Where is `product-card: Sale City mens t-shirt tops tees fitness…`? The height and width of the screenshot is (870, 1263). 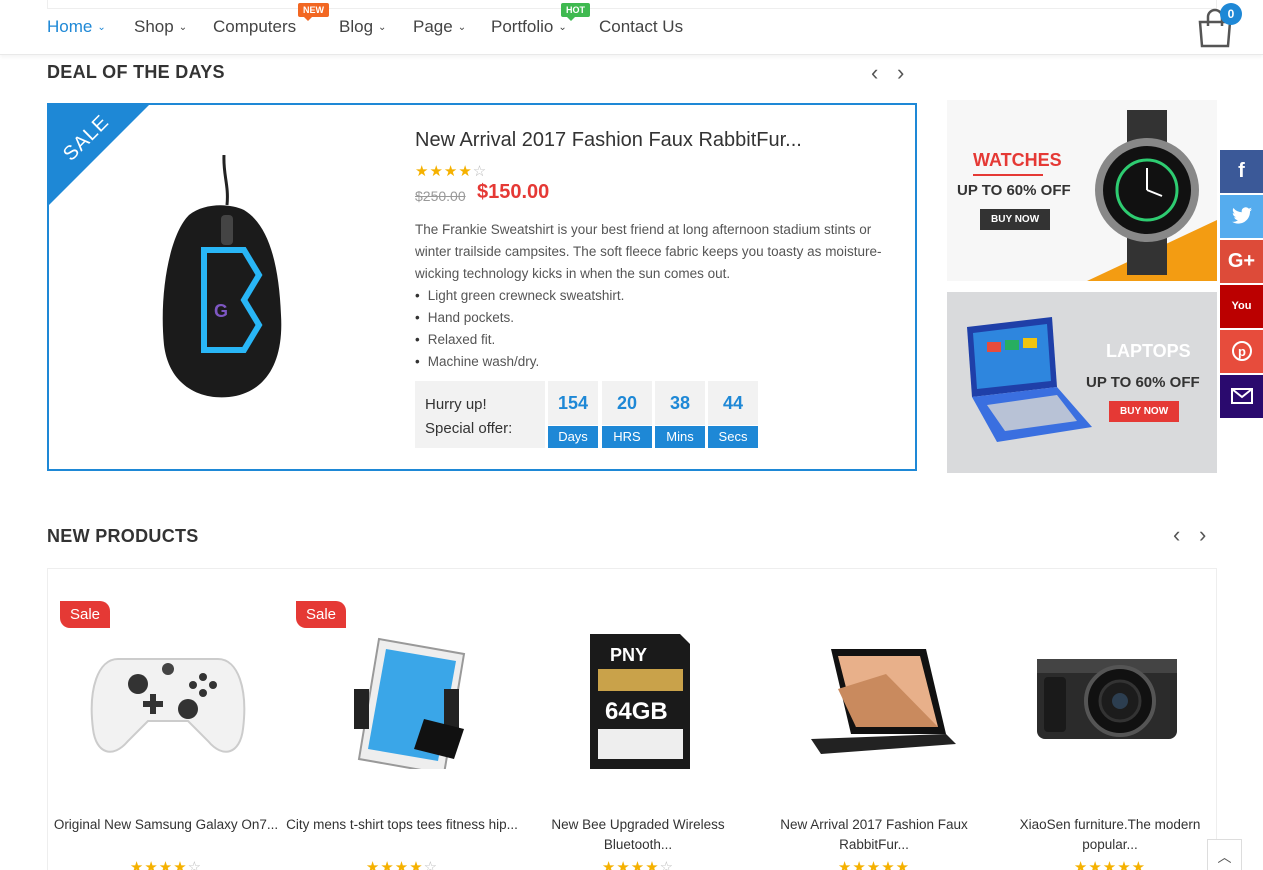
product-card: Sale City mens t-shirt tops tees fitness… is located at coordinates (402, 719).